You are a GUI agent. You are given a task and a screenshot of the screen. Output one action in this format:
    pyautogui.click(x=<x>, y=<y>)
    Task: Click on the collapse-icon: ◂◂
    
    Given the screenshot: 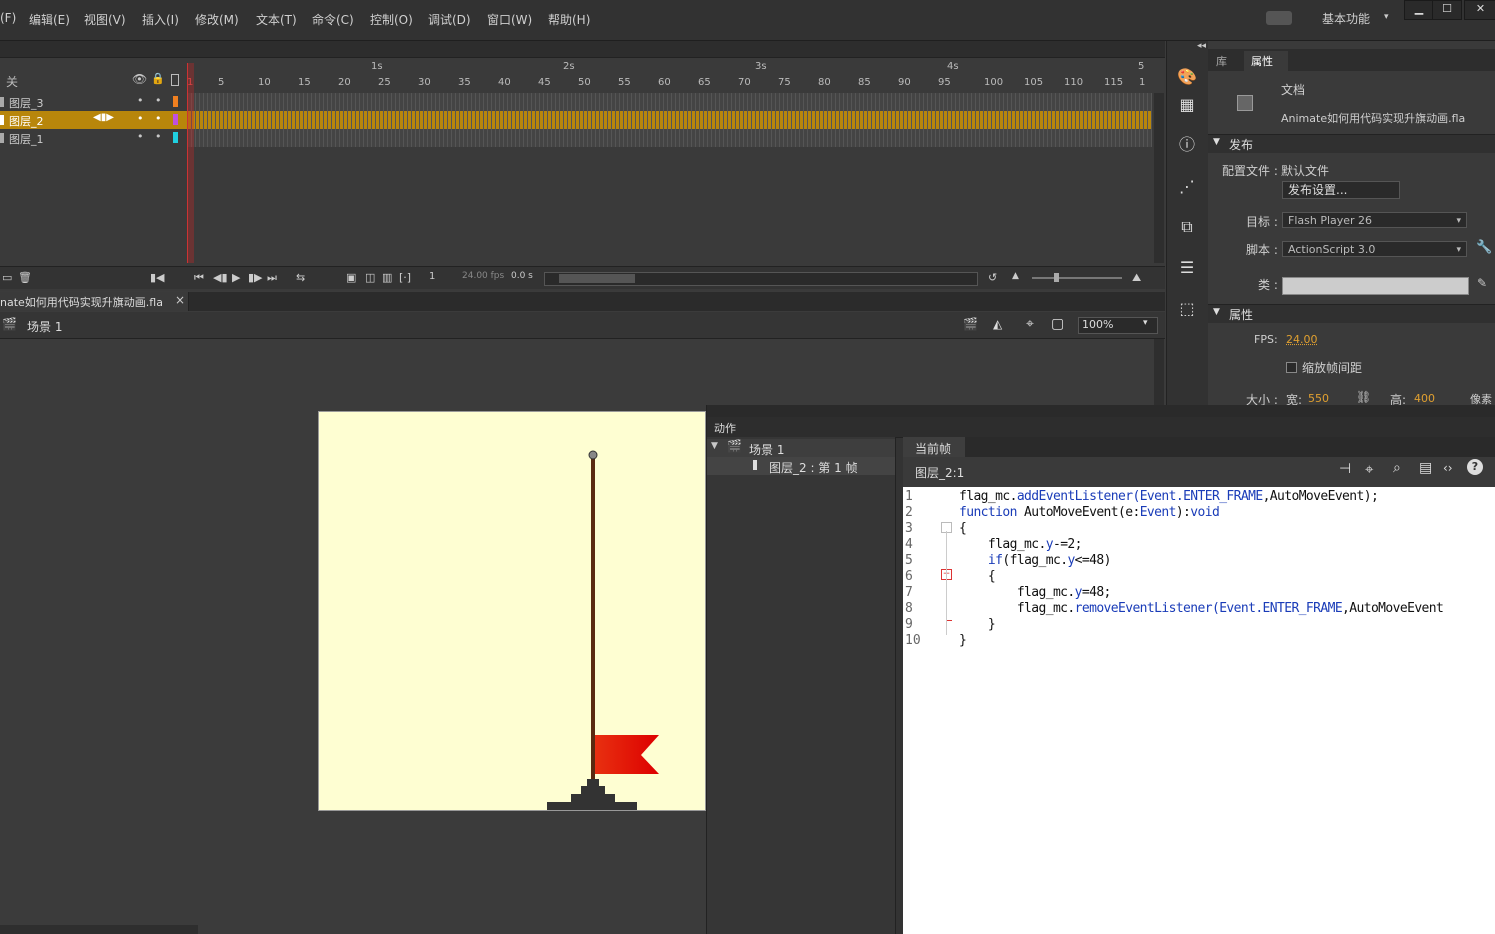 What is the action you would take?
    pyautogui.click(x=1201, y=46)
    